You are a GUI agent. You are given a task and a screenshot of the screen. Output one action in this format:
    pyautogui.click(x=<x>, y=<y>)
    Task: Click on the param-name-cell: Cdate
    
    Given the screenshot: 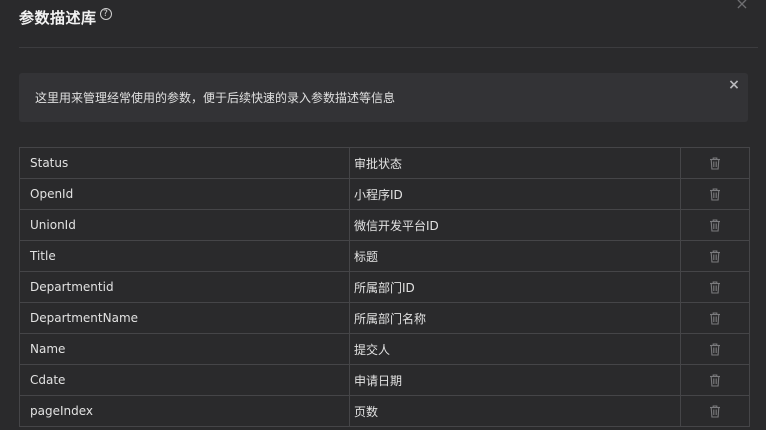 What is the action you would take?
    pyautogui.click(x=184, y=380)
    